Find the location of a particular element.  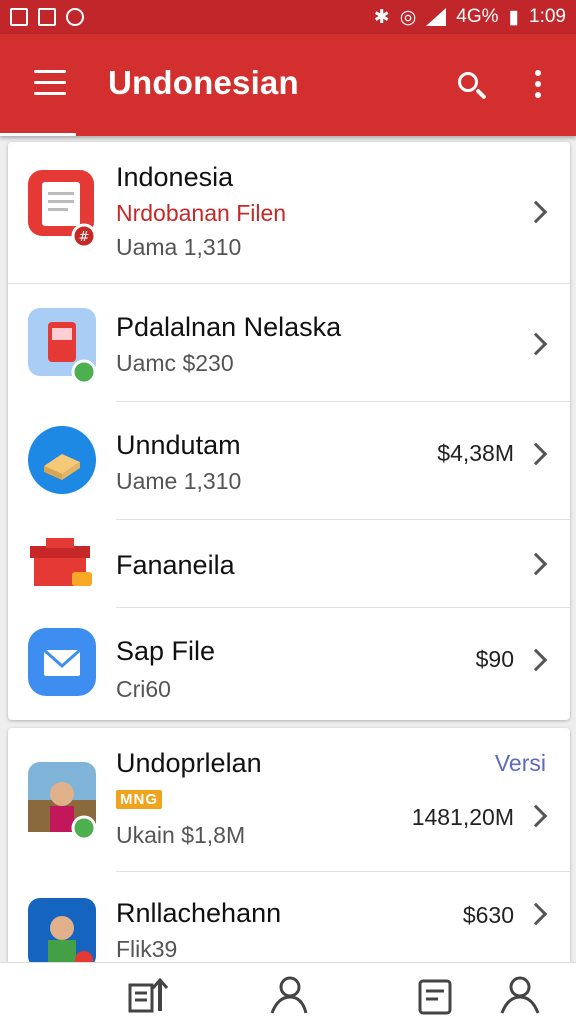

clipboard-icon is located at coordinates (47, 17).